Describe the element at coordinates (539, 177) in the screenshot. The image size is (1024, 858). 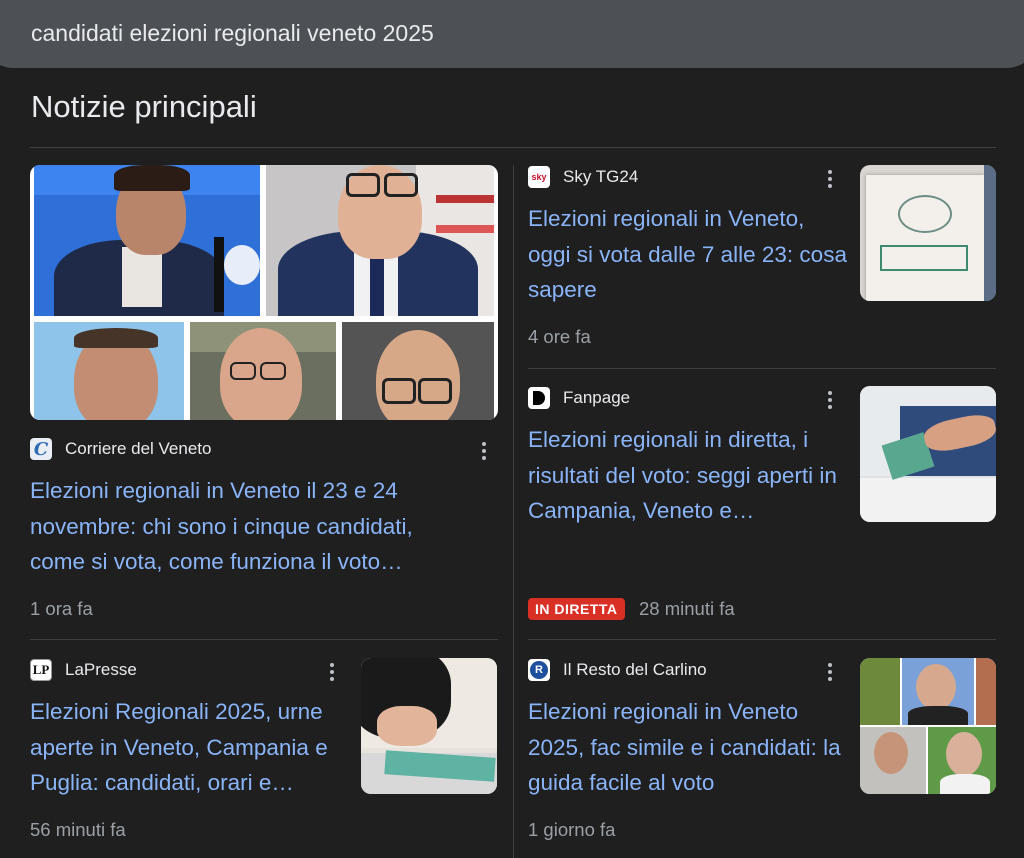
I see `skytg24-logo-icon: sky` at that location.